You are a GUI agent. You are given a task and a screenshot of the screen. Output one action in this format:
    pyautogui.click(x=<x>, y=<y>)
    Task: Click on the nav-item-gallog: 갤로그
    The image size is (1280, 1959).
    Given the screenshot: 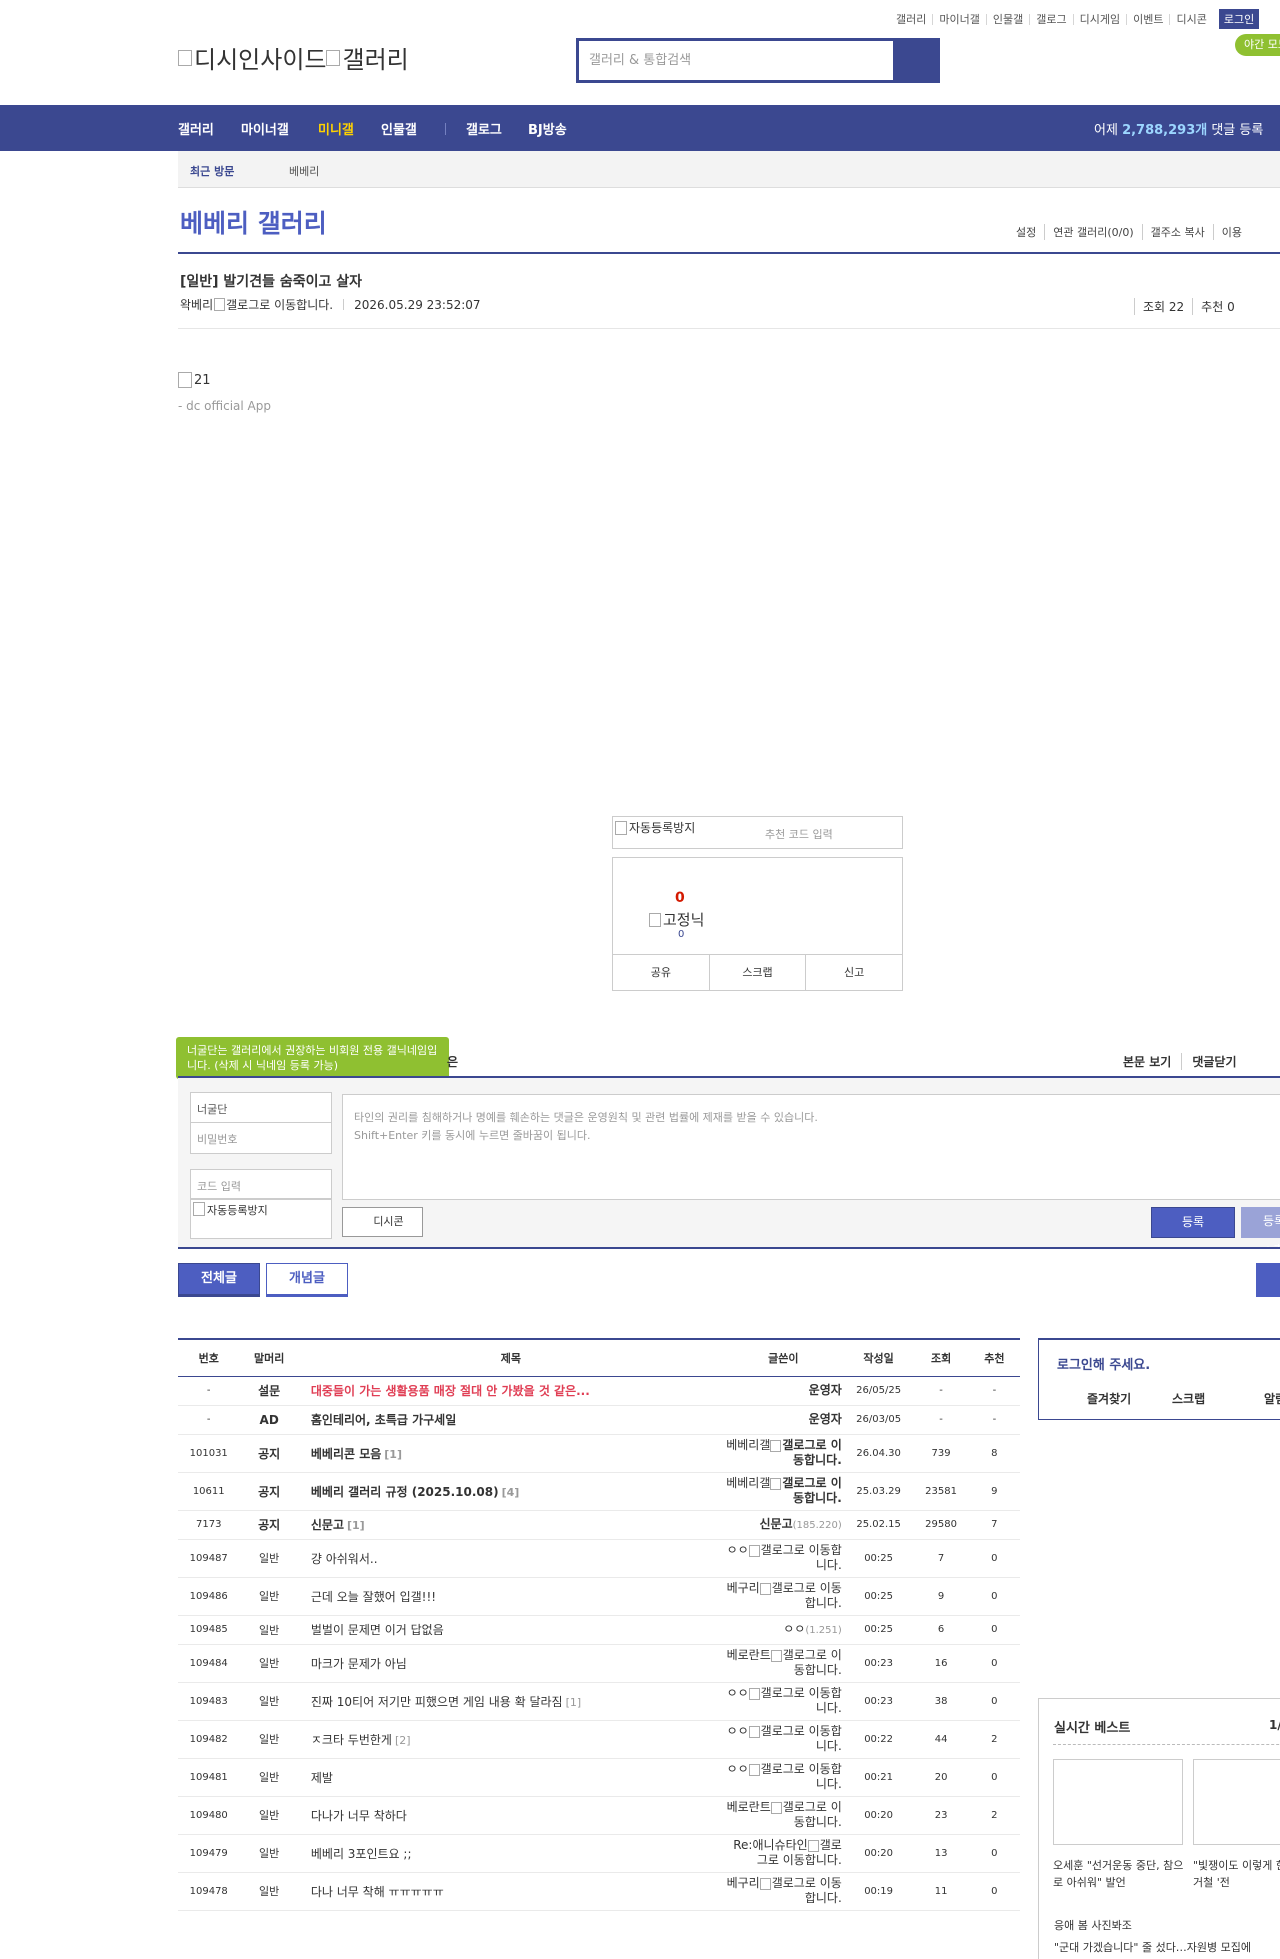 What is the action you would take?
    pyautogui.click(x=484, y=128)
    